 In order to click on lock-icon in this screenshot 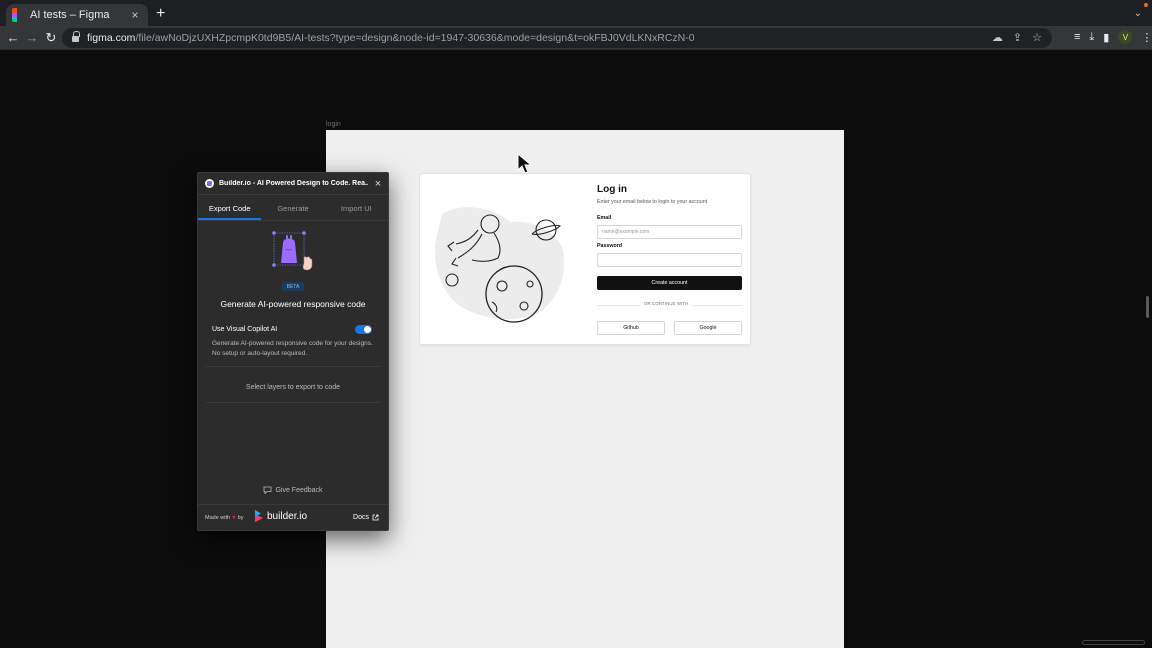, I will do `click(76, 36)`.